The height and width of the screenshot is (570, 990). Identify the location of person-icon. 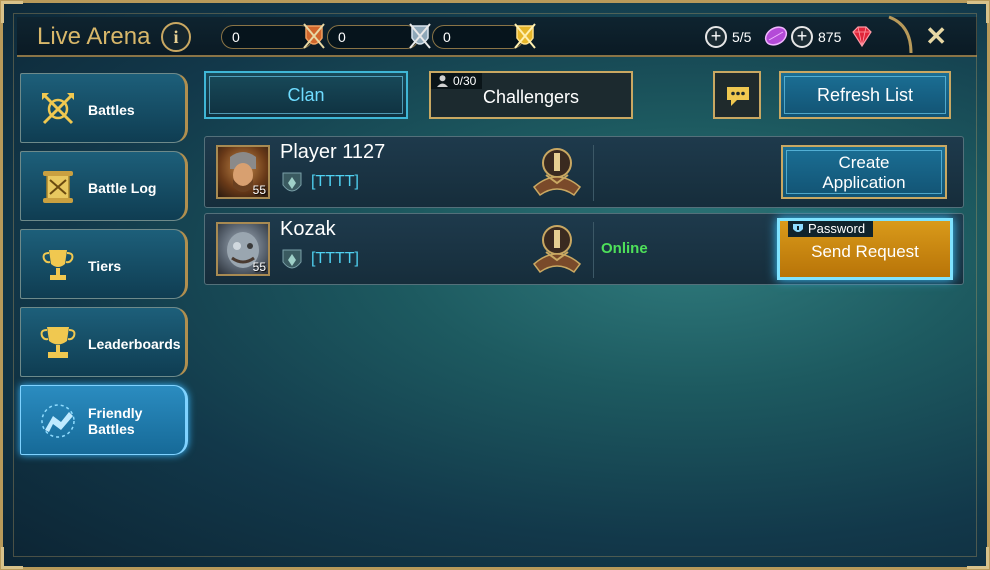
(442, 81).